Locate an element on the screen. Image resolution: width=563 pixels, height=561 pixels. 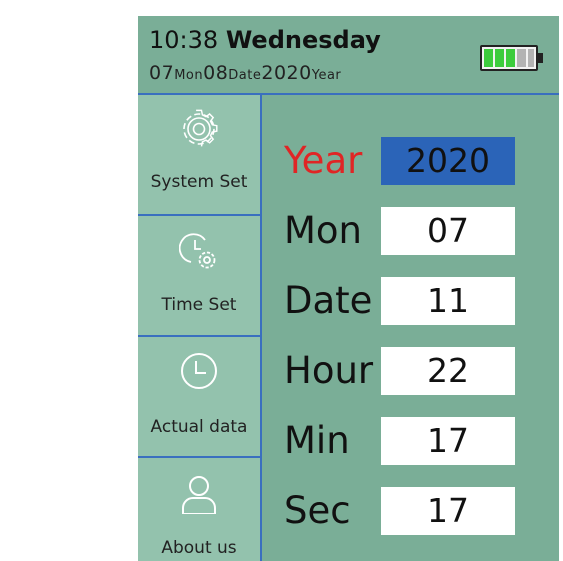
battery-icon is located at coordinates (511, 58).